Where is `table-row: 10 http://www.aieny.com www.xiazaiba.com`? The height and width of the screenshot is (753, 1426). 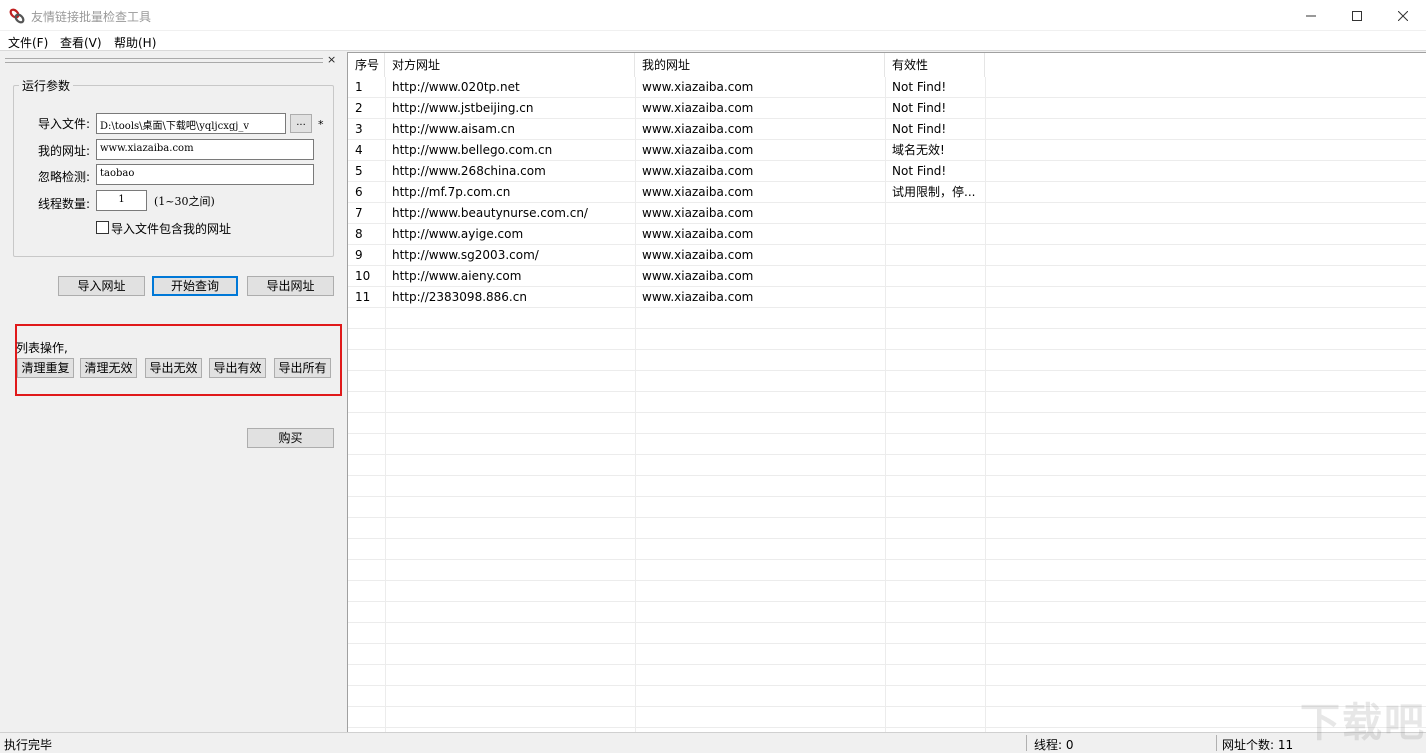 table-row: 10 http://www.aieny.com www.xiazaiba.com is located at coordinates (887, 276).